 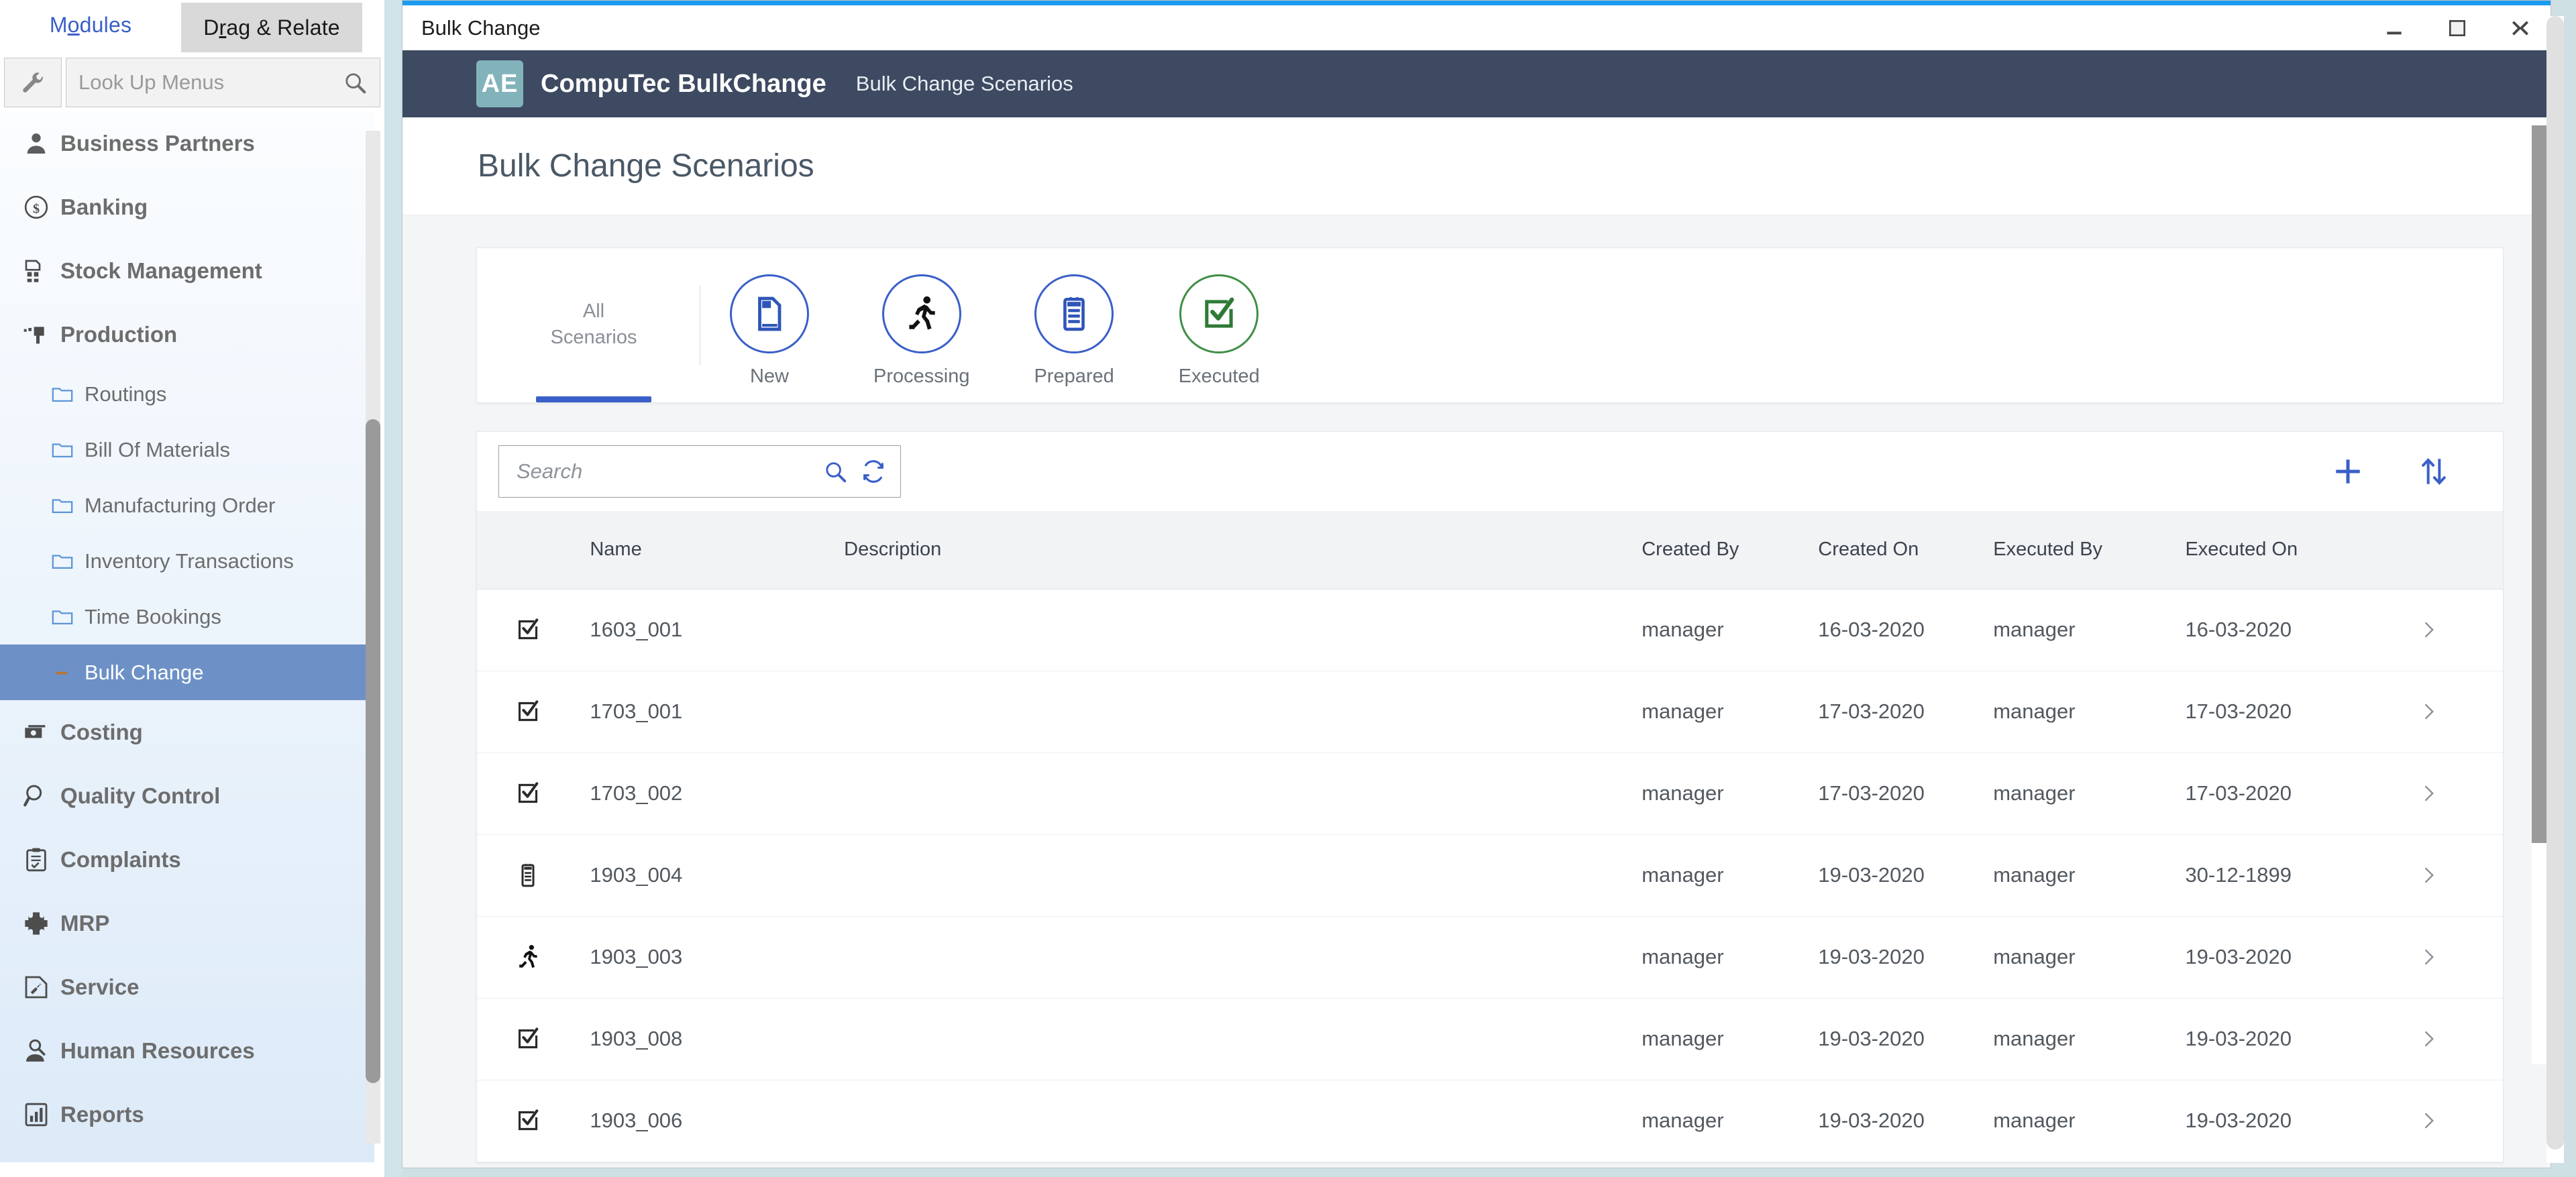 I want to click on sidebar-item-stock-management: Stock Management, so click(x=187, y=270).